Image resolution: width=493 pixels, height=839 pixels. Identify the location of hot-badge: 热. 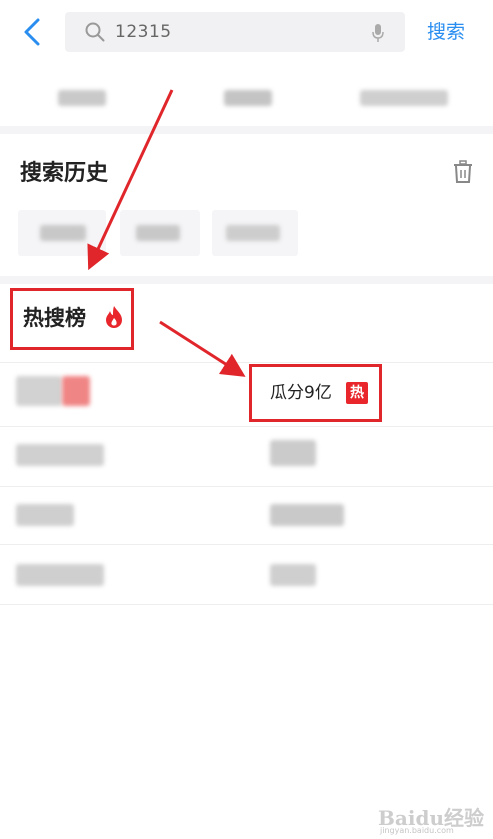
(357, 393).